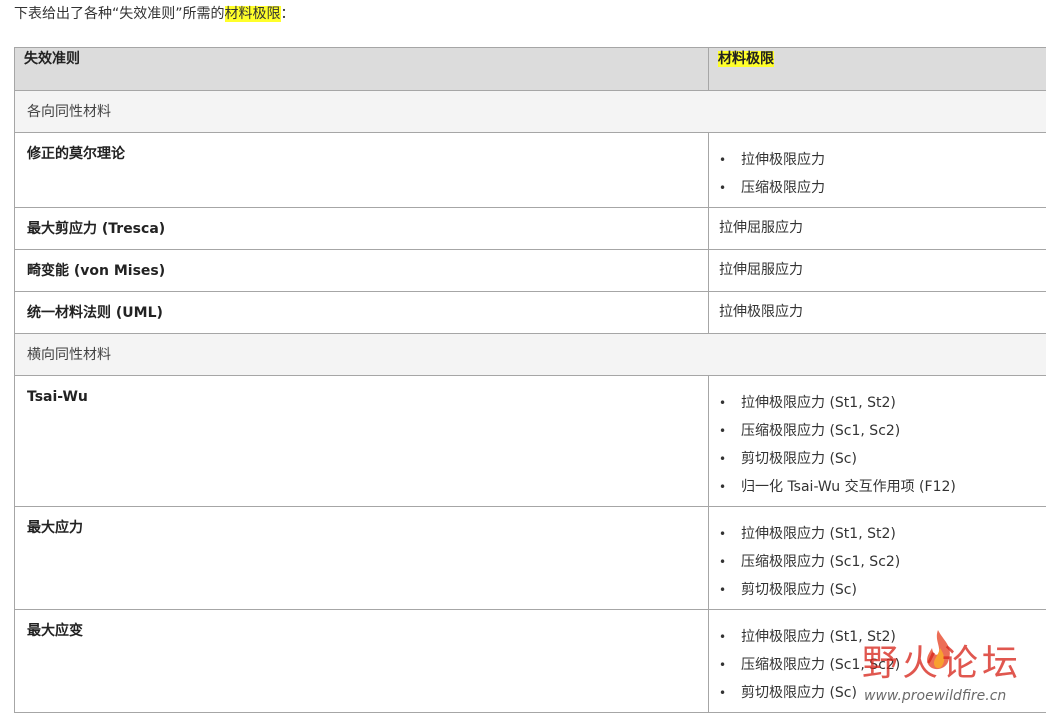  Describe the element at coordinates (530, 312) in the screenshot. I see `table-row: 统一材料法则 (UML) 拉伸极限应力` at that location.